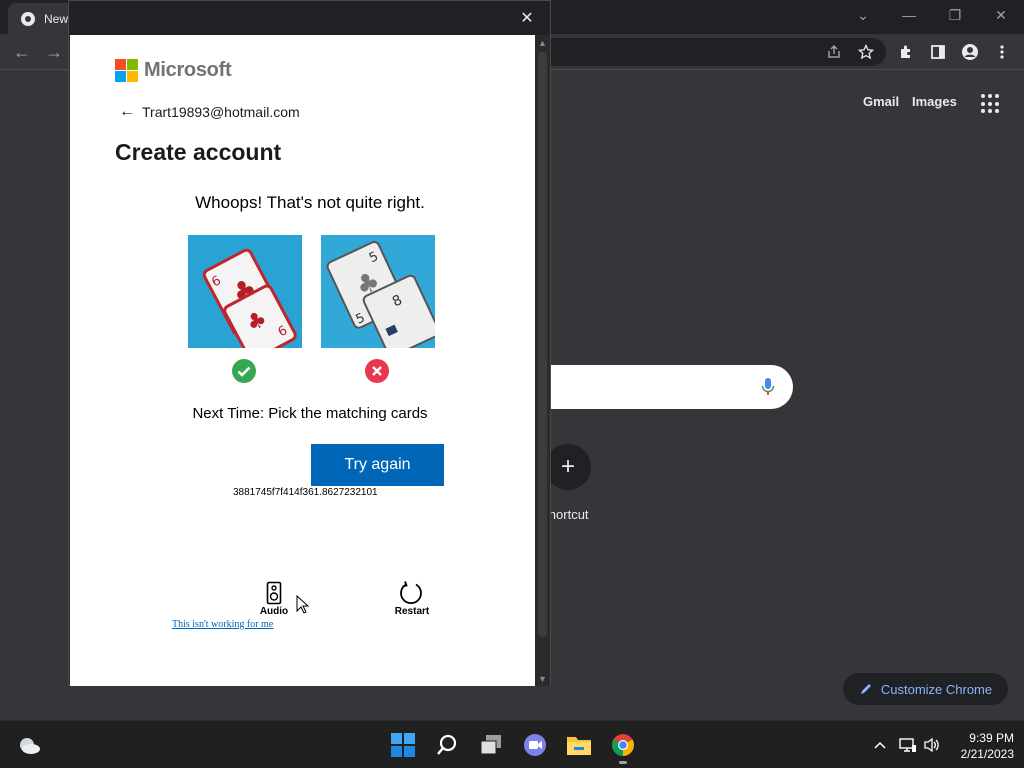 This screenshot has width=1024, height=768. I want to click on restart-icon, so click(411, 593).